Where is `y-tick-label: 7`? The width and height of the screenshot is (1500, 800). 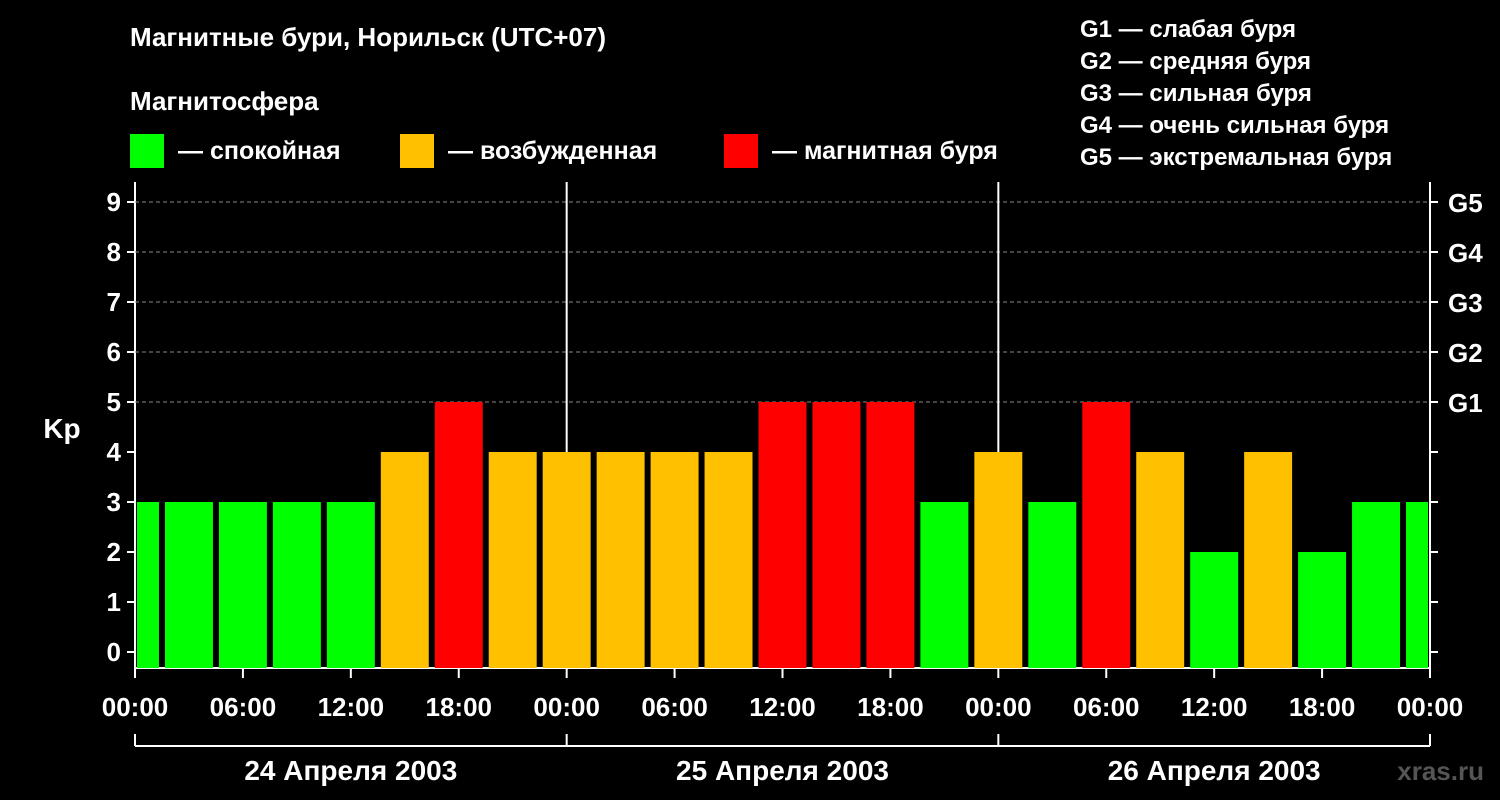
y-tick-label: 7 is located at coordinates (114, 302).